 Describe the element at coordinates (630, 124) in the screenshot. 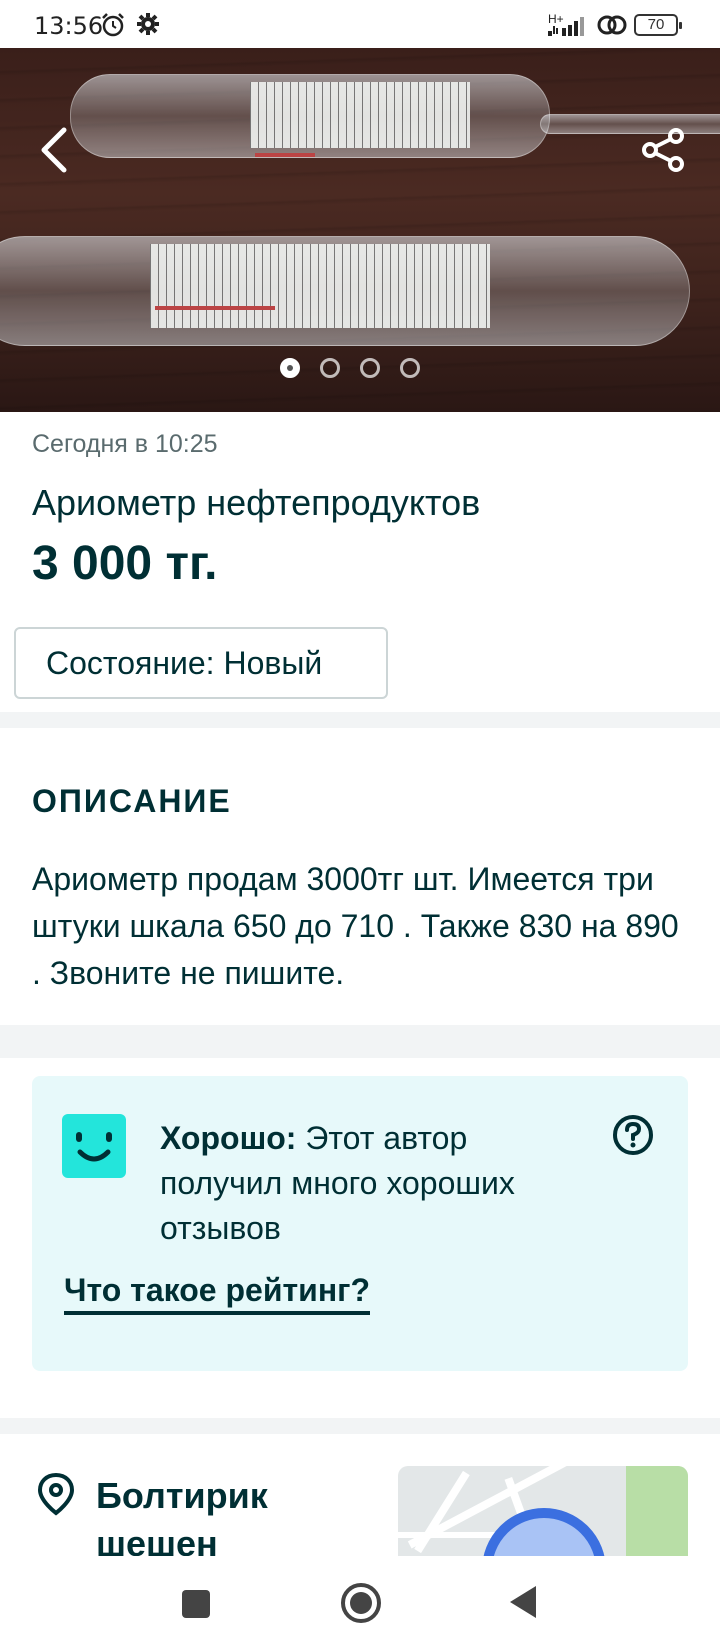

I see `hydrometer-stem` at that location.